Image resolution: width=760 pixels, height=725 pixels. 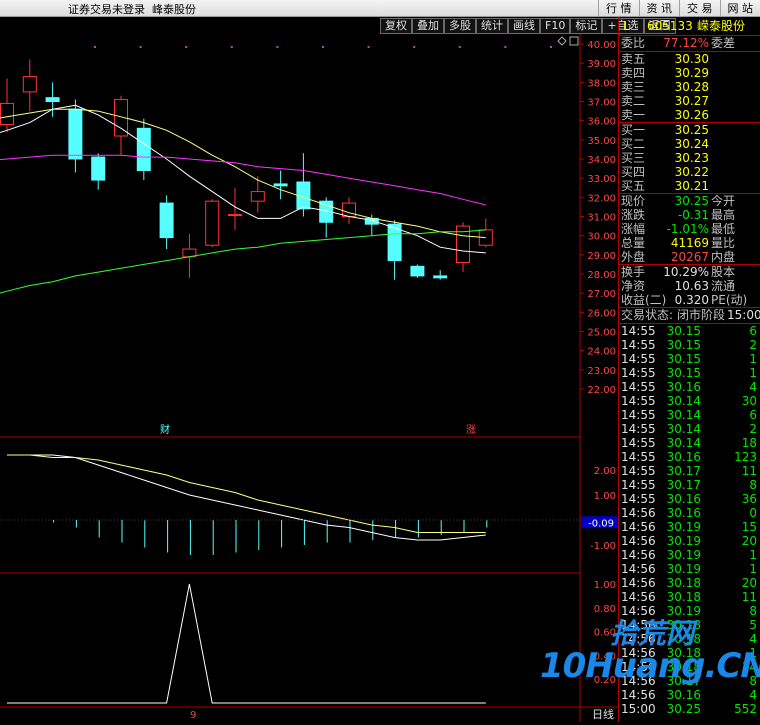 I want to click on period-label: 日线, so click(x=603, y=714).